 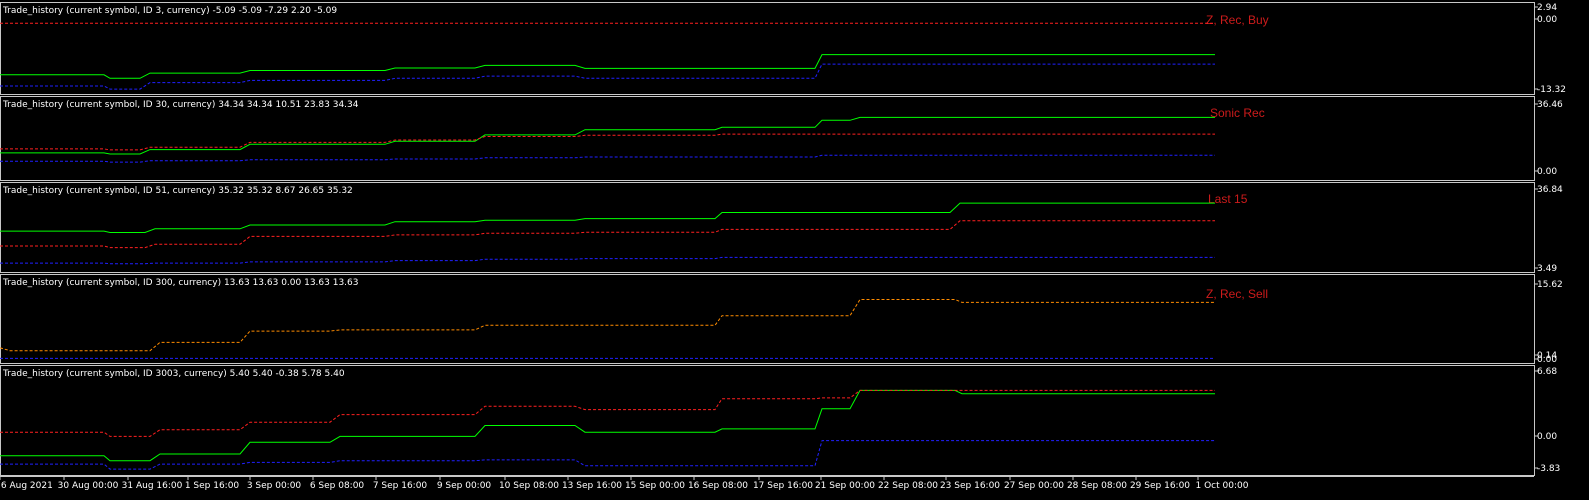 What do you see at coordinates (1550, 190) in the screenshot?
I see `y-tick-label: 36.84` at bounding box center [1550, 190].